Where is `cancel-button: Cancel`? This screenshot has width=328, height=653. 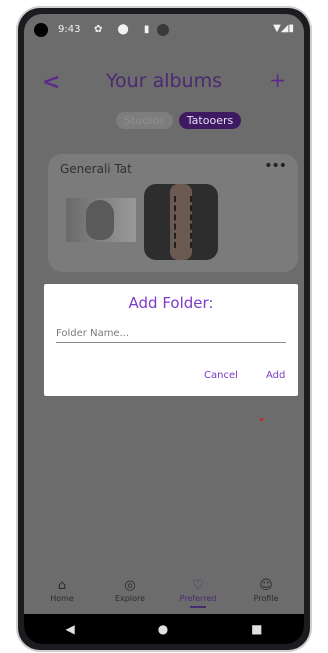 cancel-button: Cancel is located at coordinates (221, 375).